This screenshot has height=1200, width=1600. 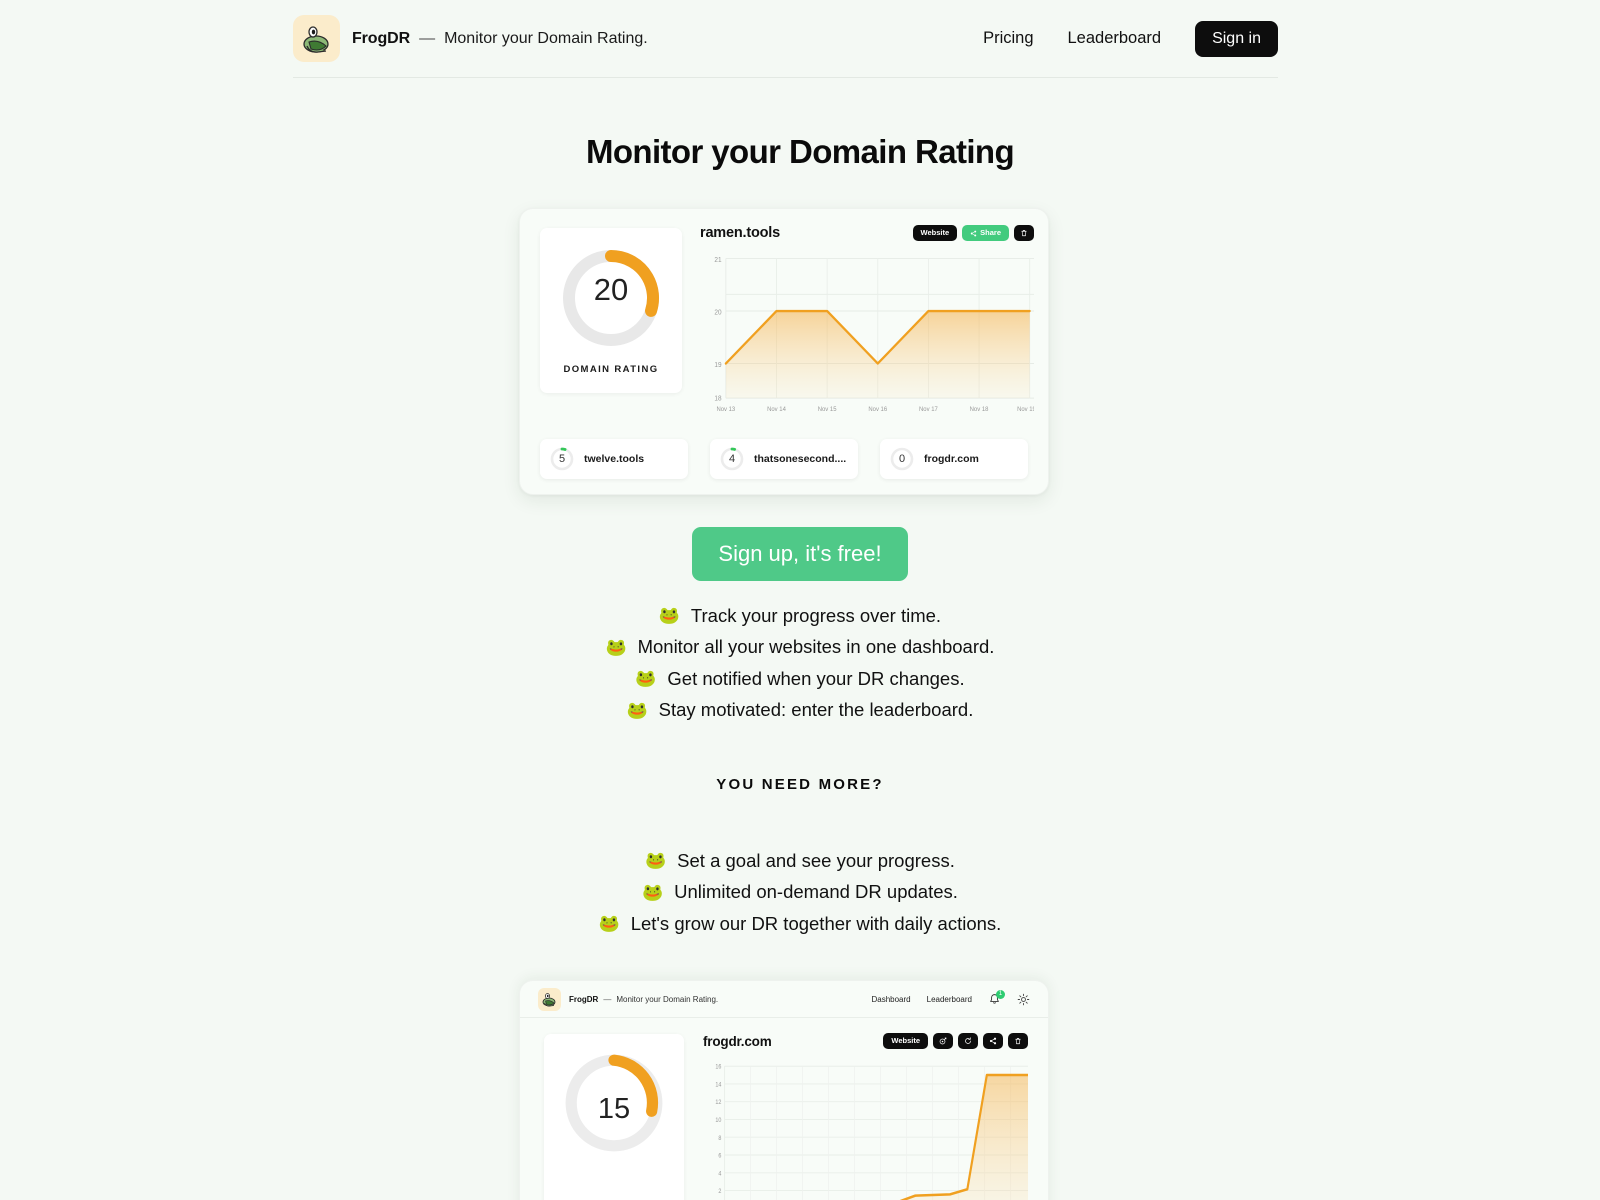 I want to click on site-card: 0 frogdr.com, so click(x=954, y=459).